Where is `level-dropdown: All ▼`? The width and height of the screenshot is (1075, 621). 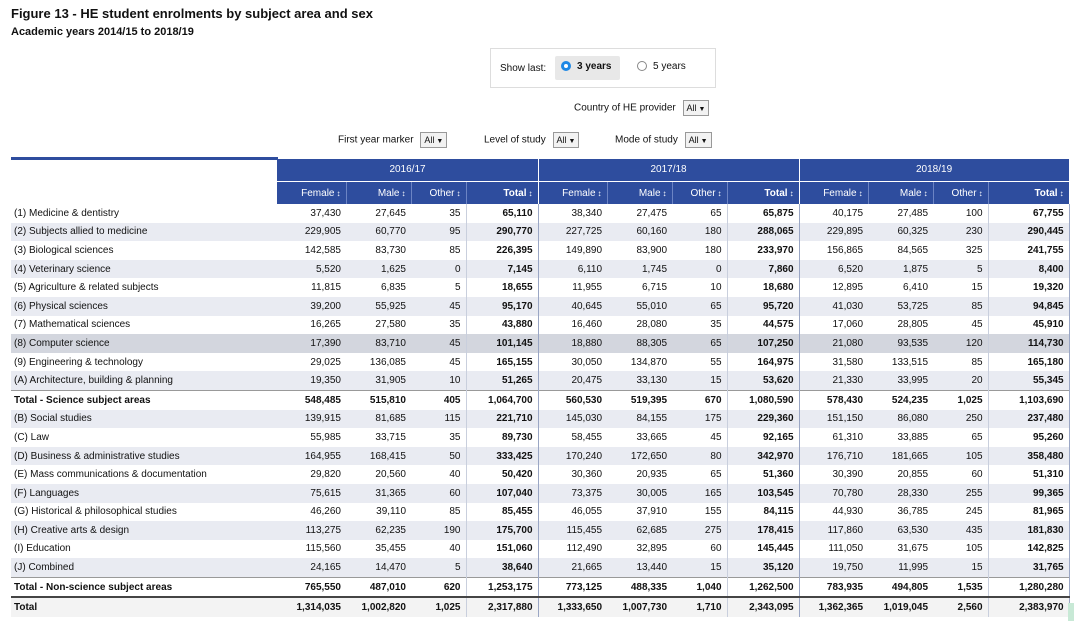 level-dropdown: All ▼ is located at coordinates (566, 140).